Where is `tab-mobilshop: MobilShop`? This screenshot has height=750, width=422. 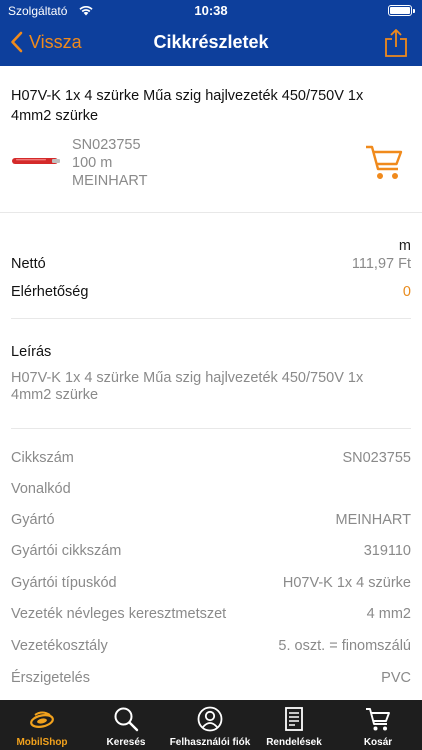 tab-mobilshop: MobilShop is located at coordinates (42, 725).